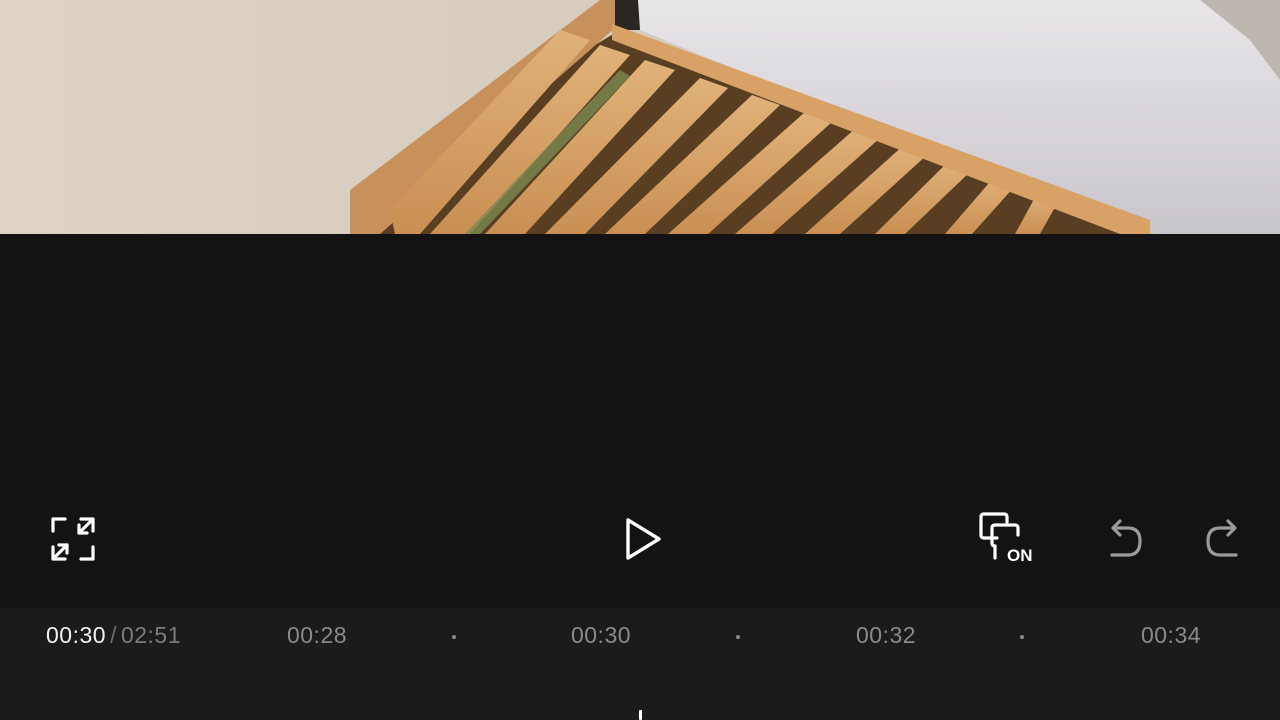 Image resolution: width=1280 pixels, height=720 pixels. I want to click on total-duration: 02:51, so click(151, 635).